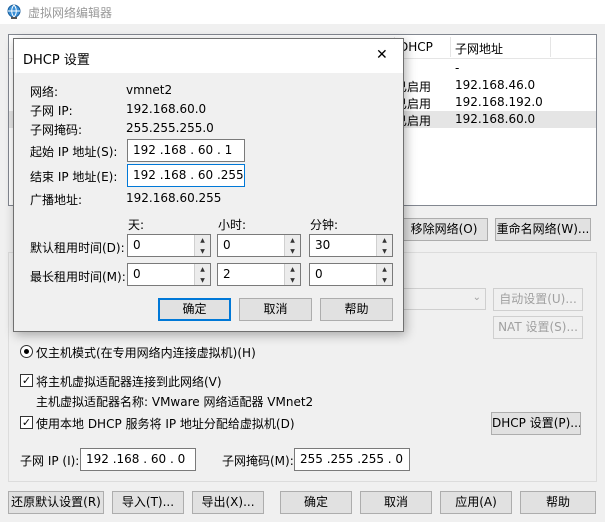 This screenshot has height=522, width=605. What do you see at coordinates (352, 459) in the screenshot?
I see `subnet-mask-input: 255 .255 .255 . 0` at bounding box center [352, 459].